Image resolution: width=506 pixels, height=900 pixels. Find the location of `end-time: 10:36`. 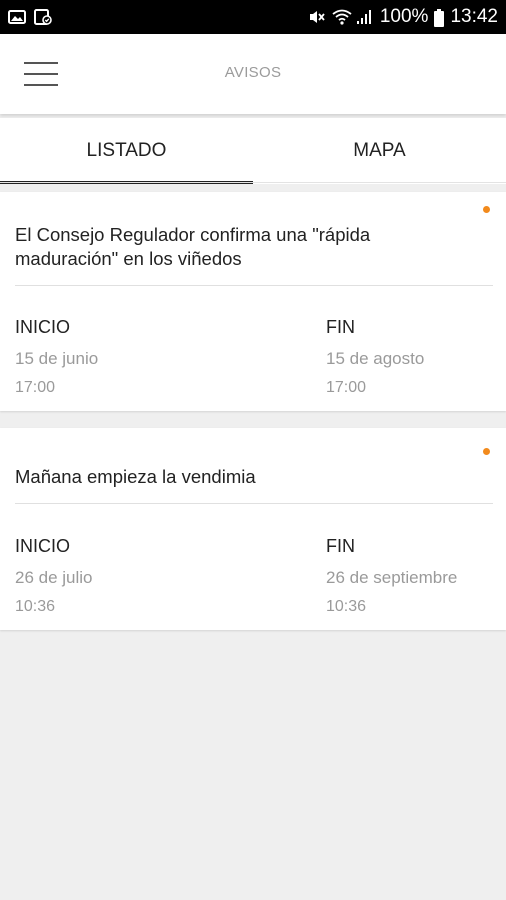

end-time: 10:36 is located at coordinates (346, 606).